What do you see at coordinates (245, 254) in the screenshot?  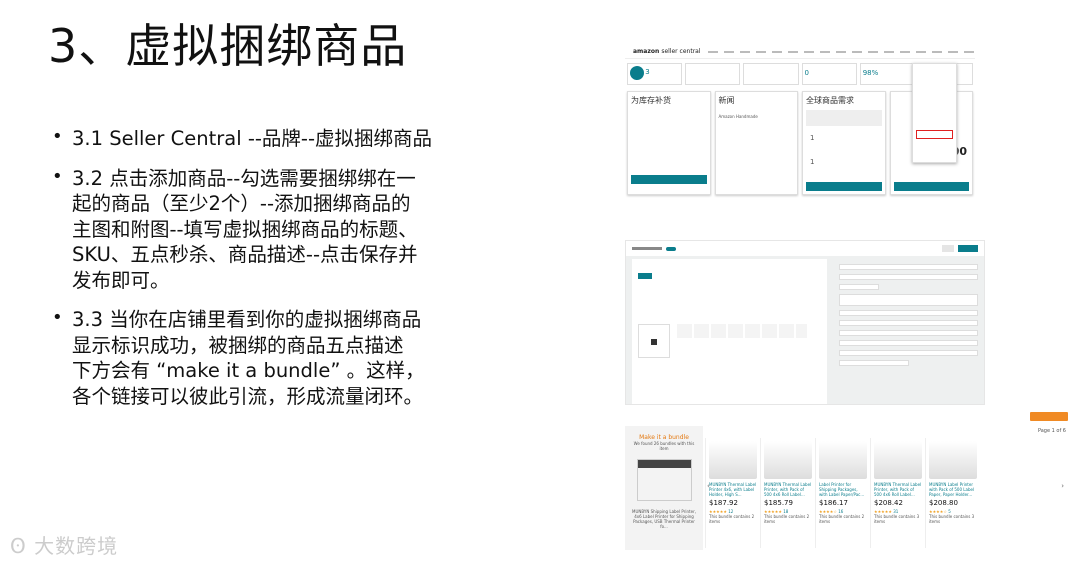 I see `bullet-line: SKU、五点秒杀、商品描述--点击保存并` at bounding box center [245, 254].